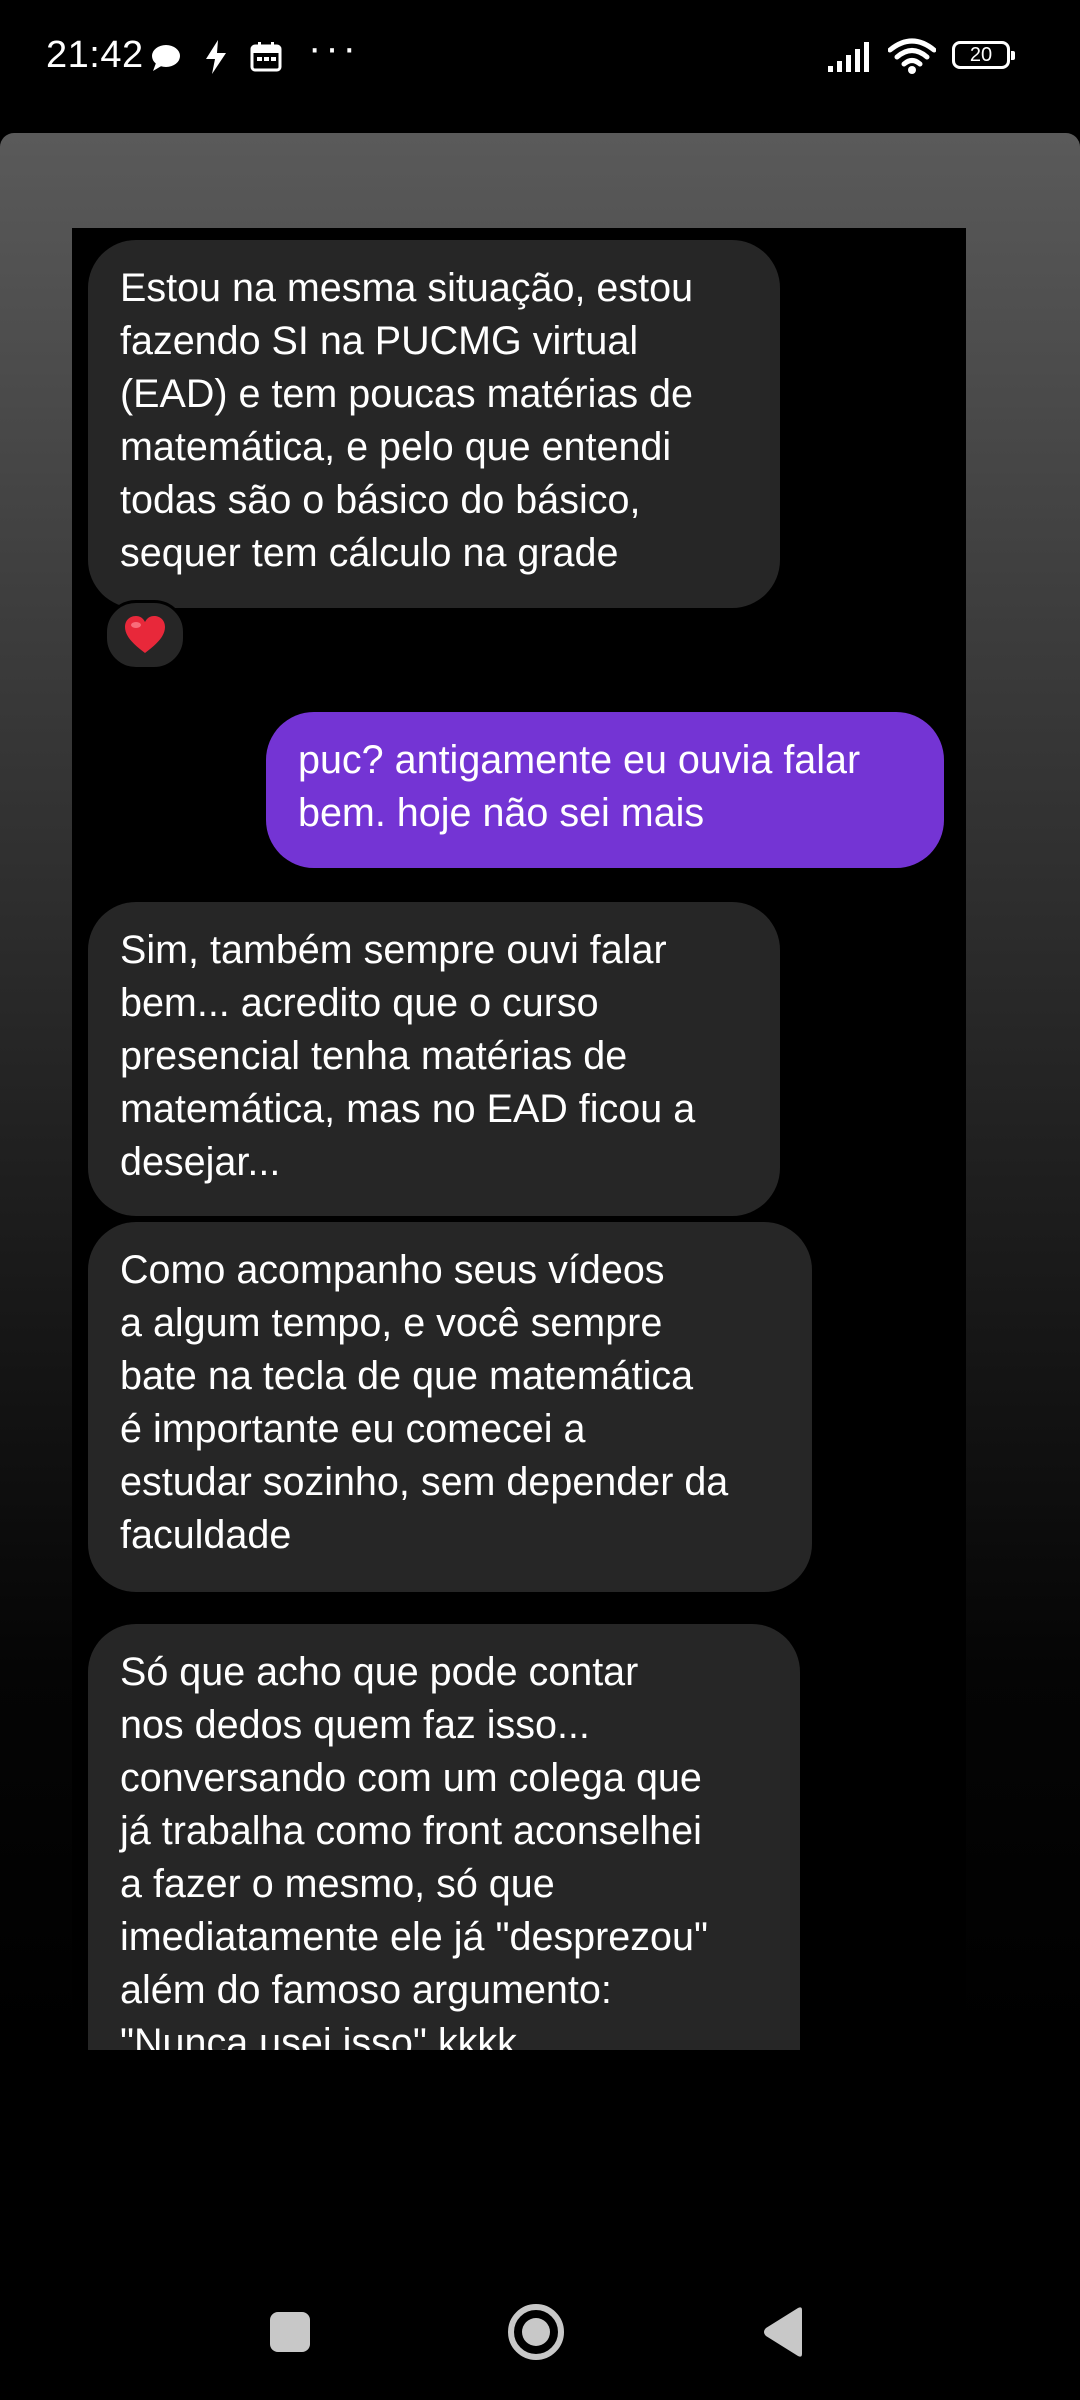  What do you see at coordinates (216, 57) in the screenshot?
I see `charging-bolt-icon` at bounding box center [216, 57].